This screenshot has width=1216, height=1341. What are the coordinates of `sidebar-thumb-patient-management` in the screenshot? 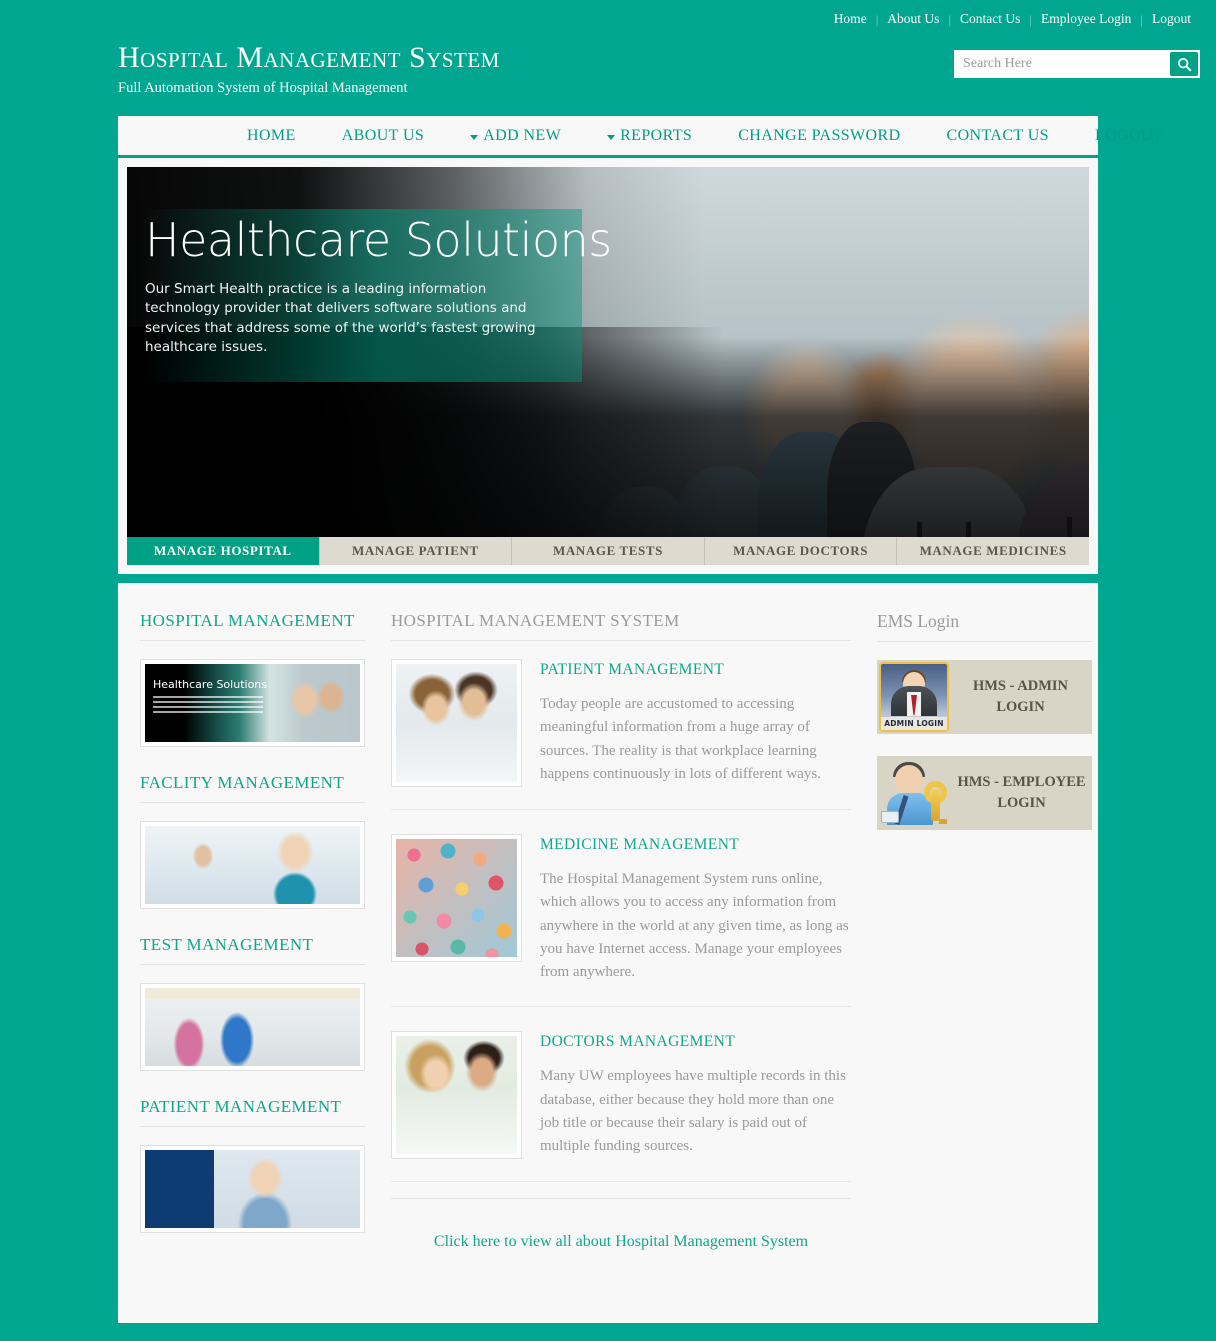 It's located at (252, 1189).